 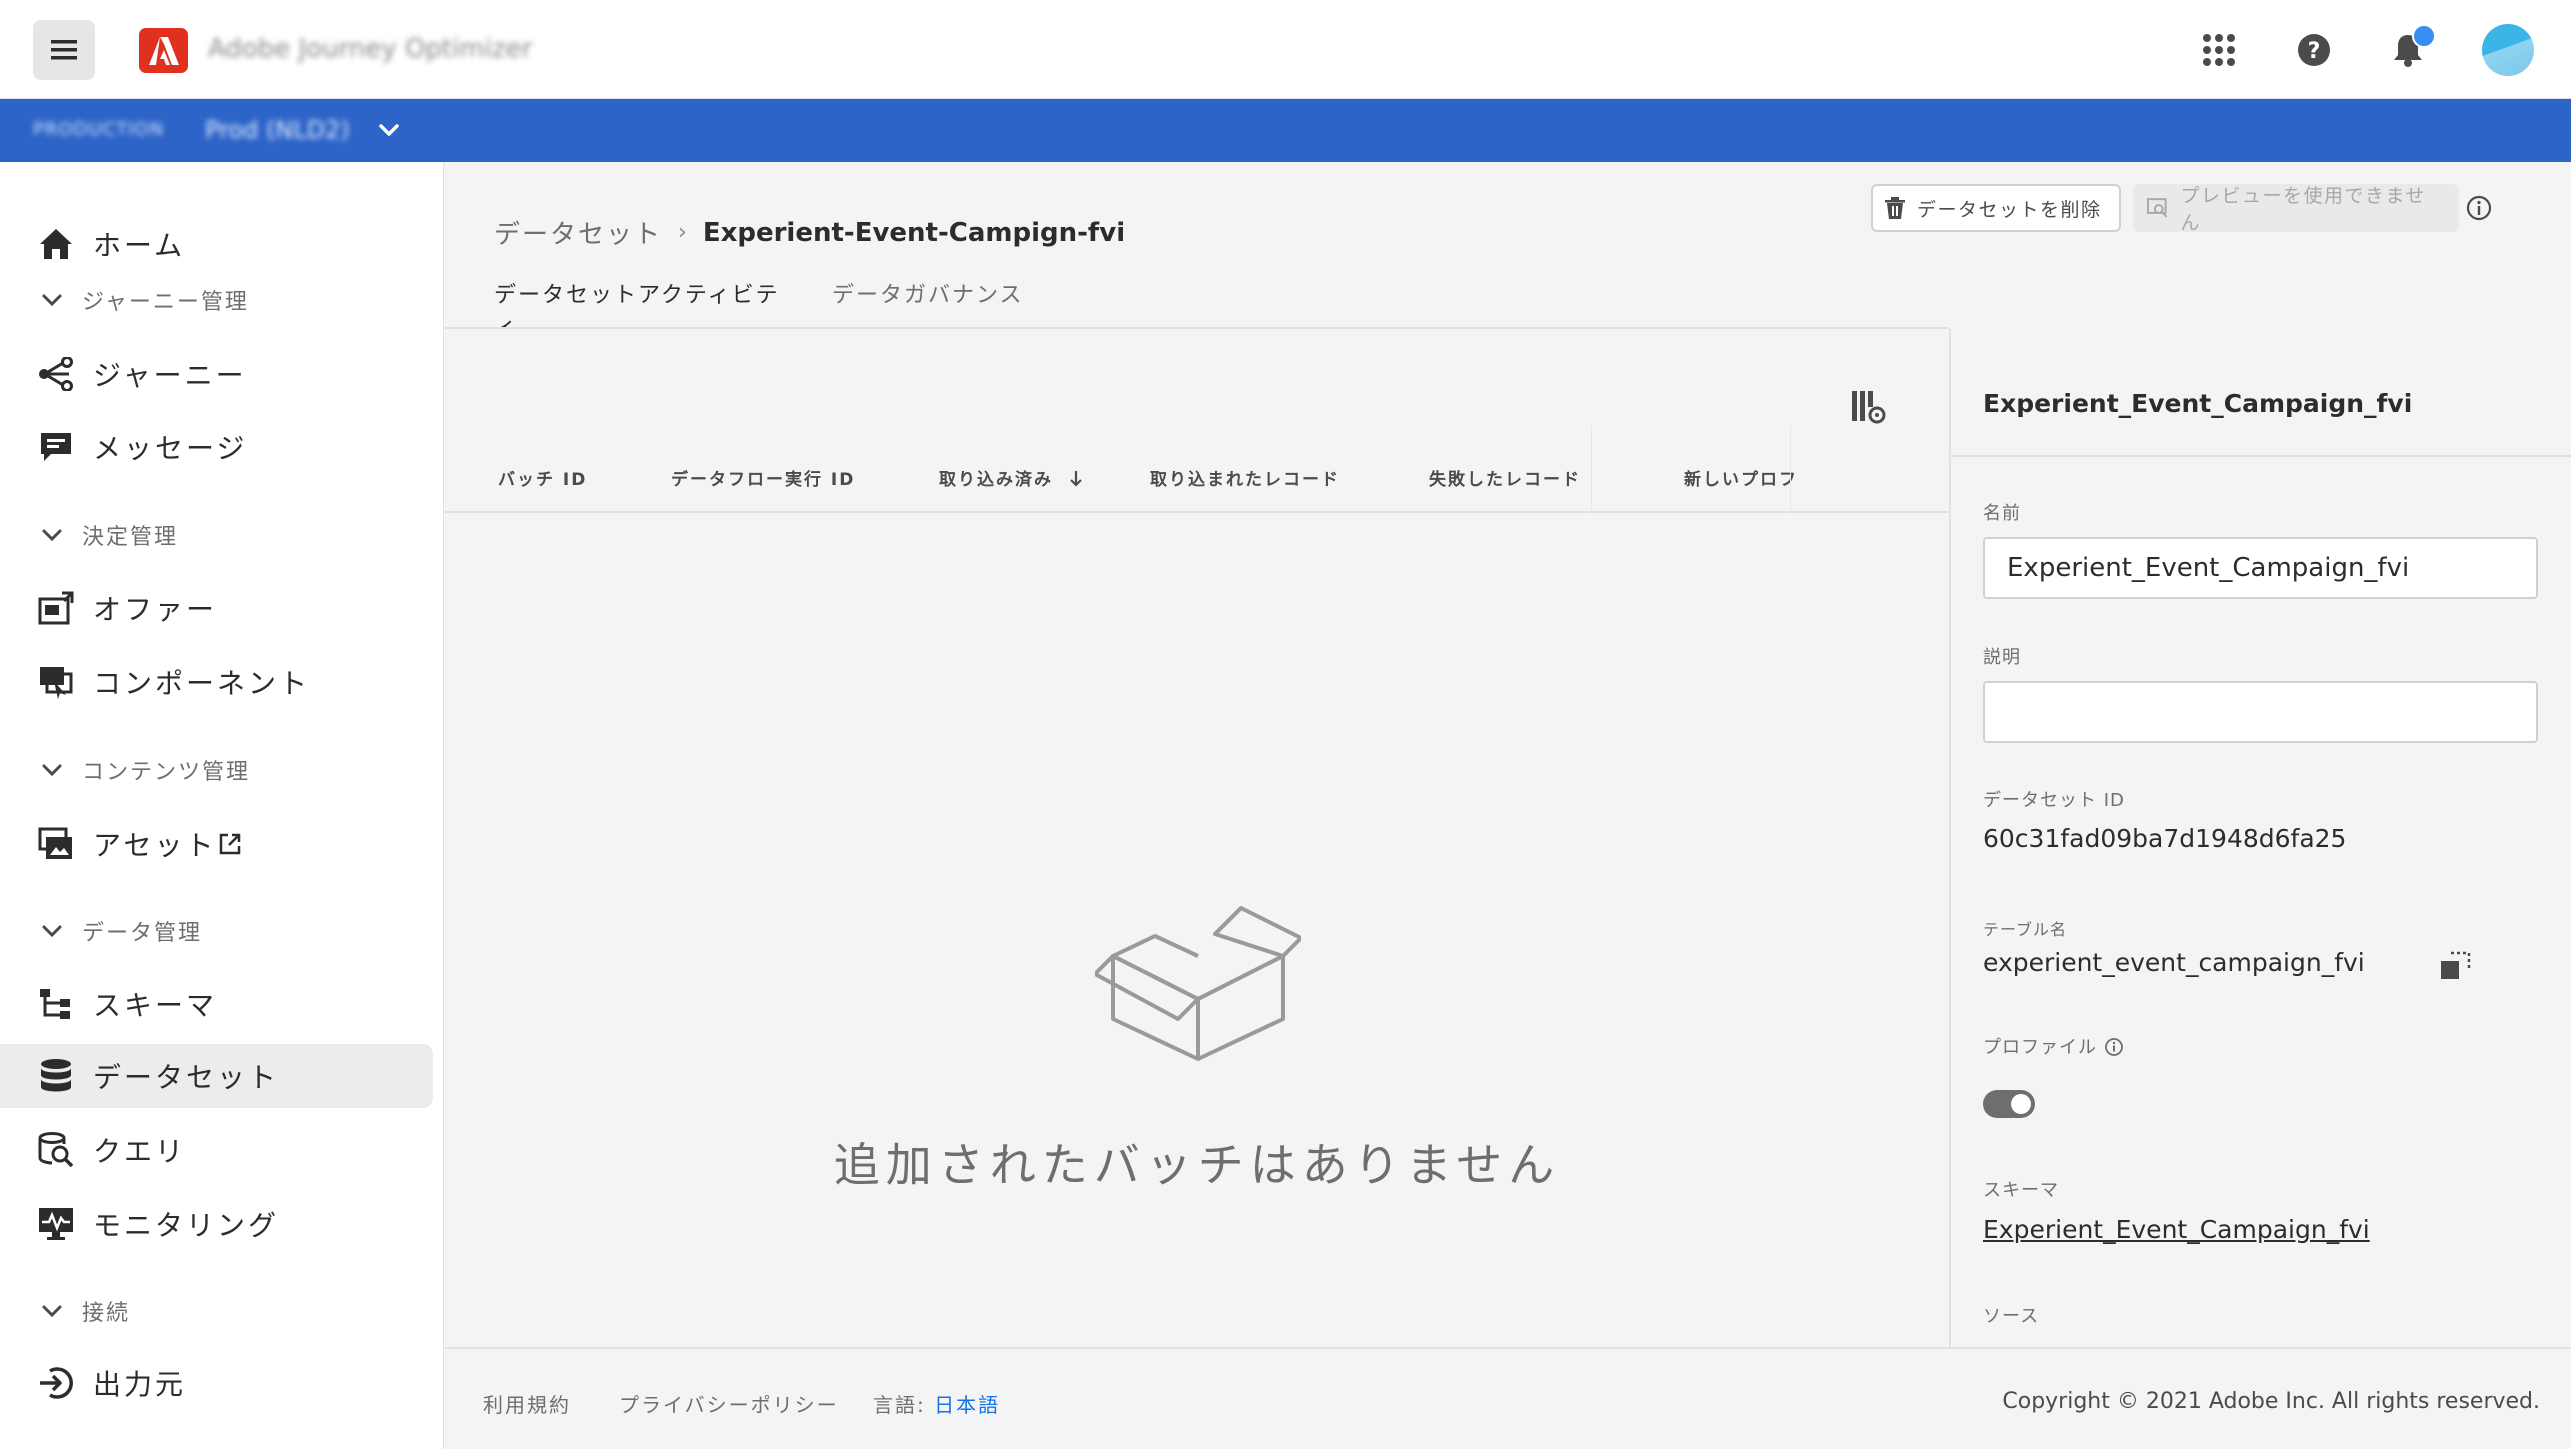 I want to click on user-avatar, so click(x=2508, y=50).